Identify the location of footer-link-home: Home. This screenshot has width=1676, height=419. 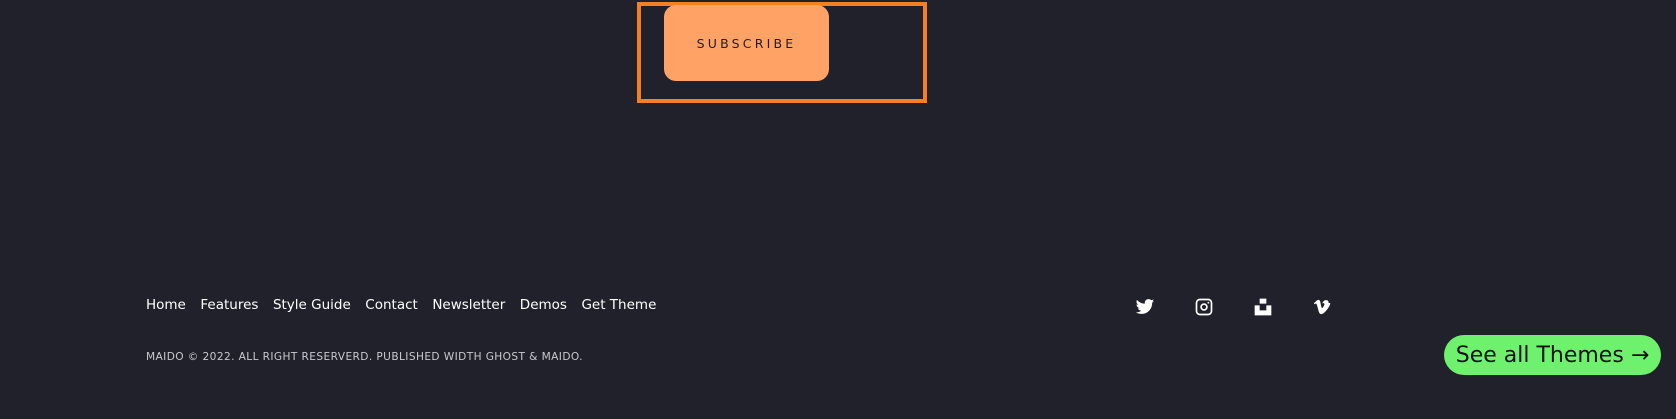
(166, 305).